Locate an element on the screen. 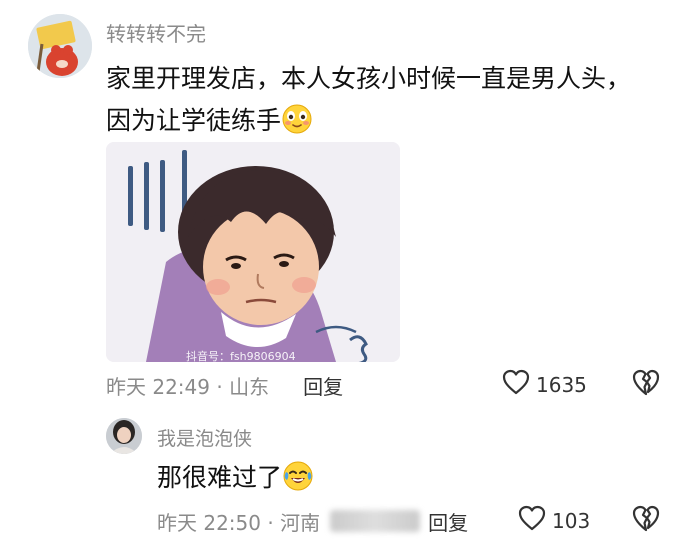 Image resolution: width=690 pixels, height=548 pixels. like-count: 1635 is located at coordinates (561, 384).